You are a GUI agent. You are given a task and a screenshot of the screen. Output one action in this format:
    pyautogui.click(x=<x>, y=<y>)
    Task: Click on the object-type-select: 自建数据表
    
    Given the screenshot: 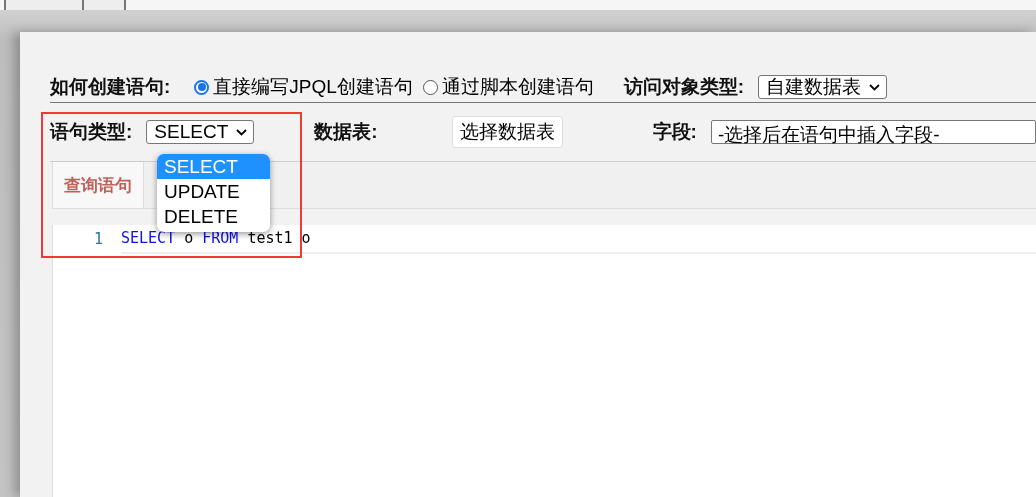 What is the action you would take?
    pyautogui.click(x=823, y=87)
    